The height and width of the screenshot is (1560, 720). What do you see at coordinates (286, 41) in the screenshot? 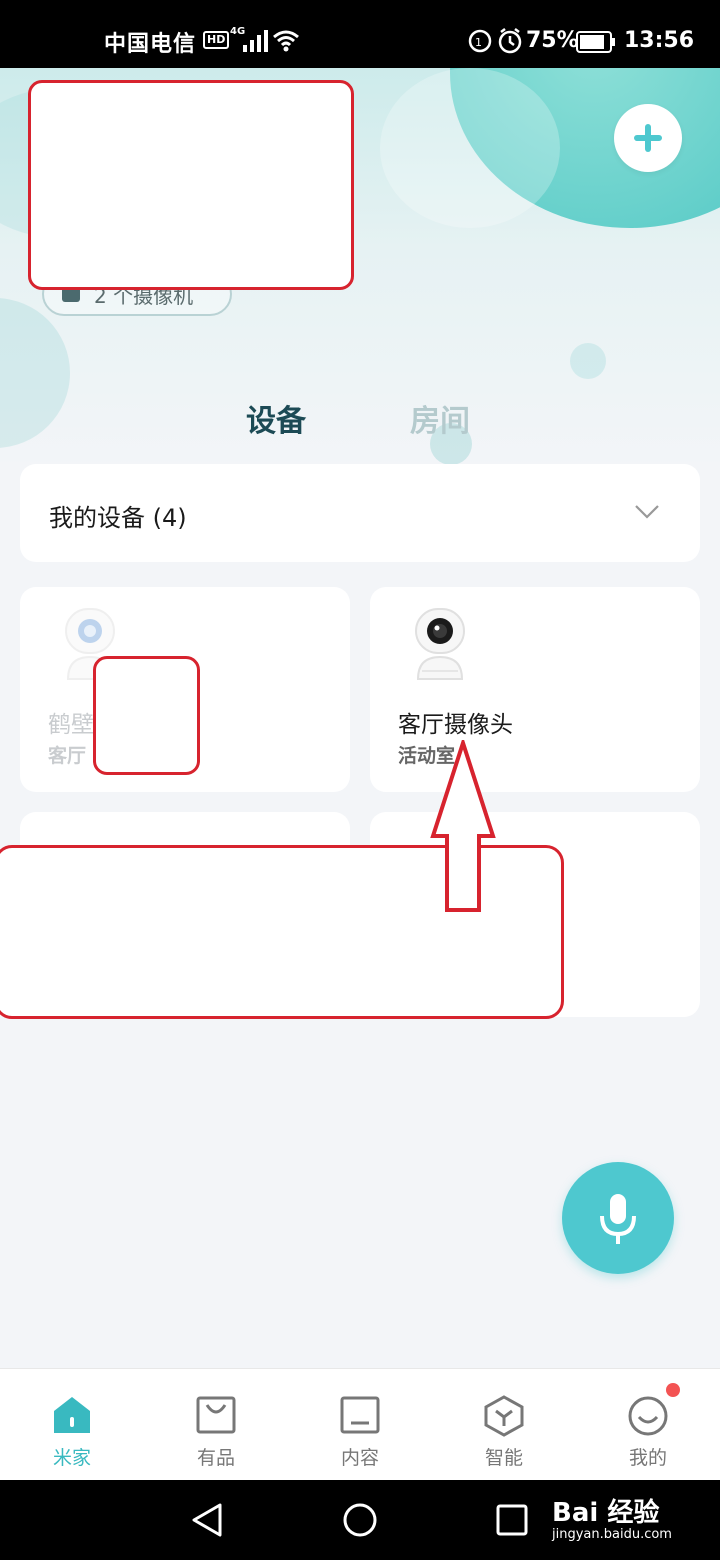
I see `wifi-icon` at bounding box center [286, 41].